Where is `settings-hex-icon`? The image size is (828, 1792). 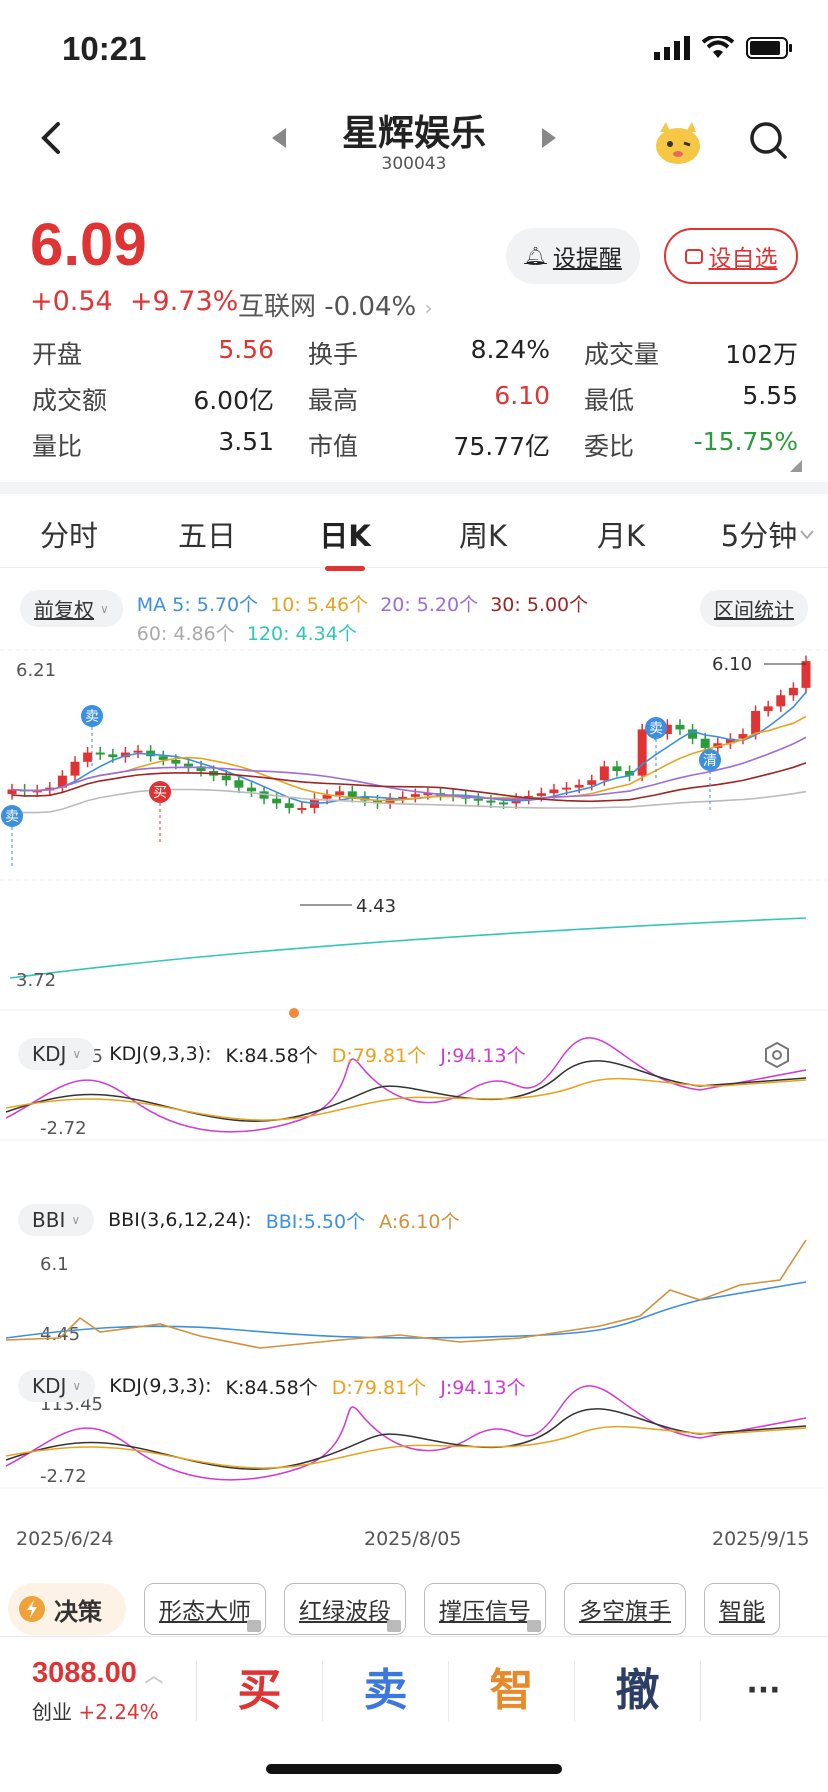
settings-hex-icon is located at coordinates (777, 1055).